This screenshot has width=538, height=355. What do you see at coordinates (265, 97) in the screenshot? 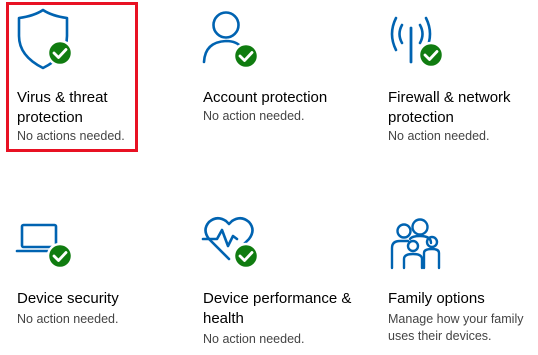
I see `tile-title: Account protection` at bounding box center [265, 97].